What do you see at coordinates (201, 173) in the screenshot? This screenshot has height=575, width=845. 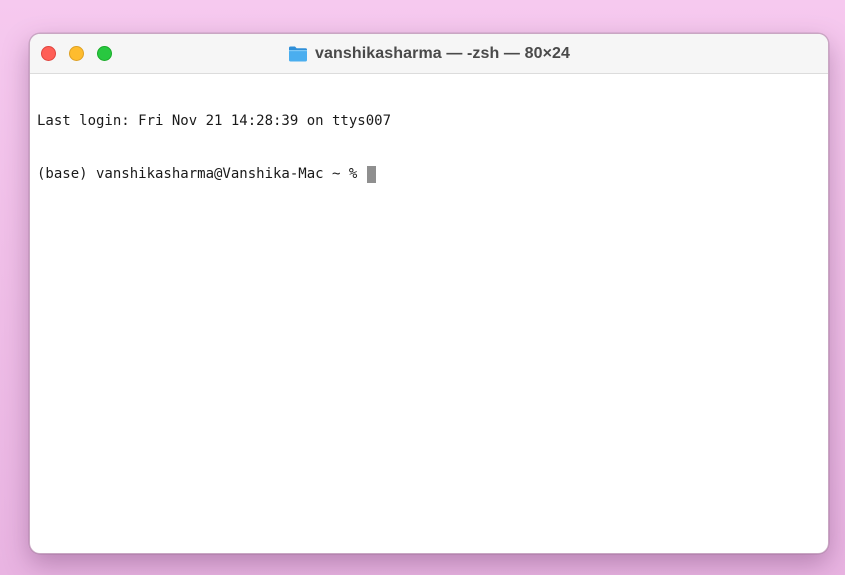 I see `shell-prompt: (base) vanshikasharma@Vanshika-Mac ~ %` at bounding box center [201, 173].